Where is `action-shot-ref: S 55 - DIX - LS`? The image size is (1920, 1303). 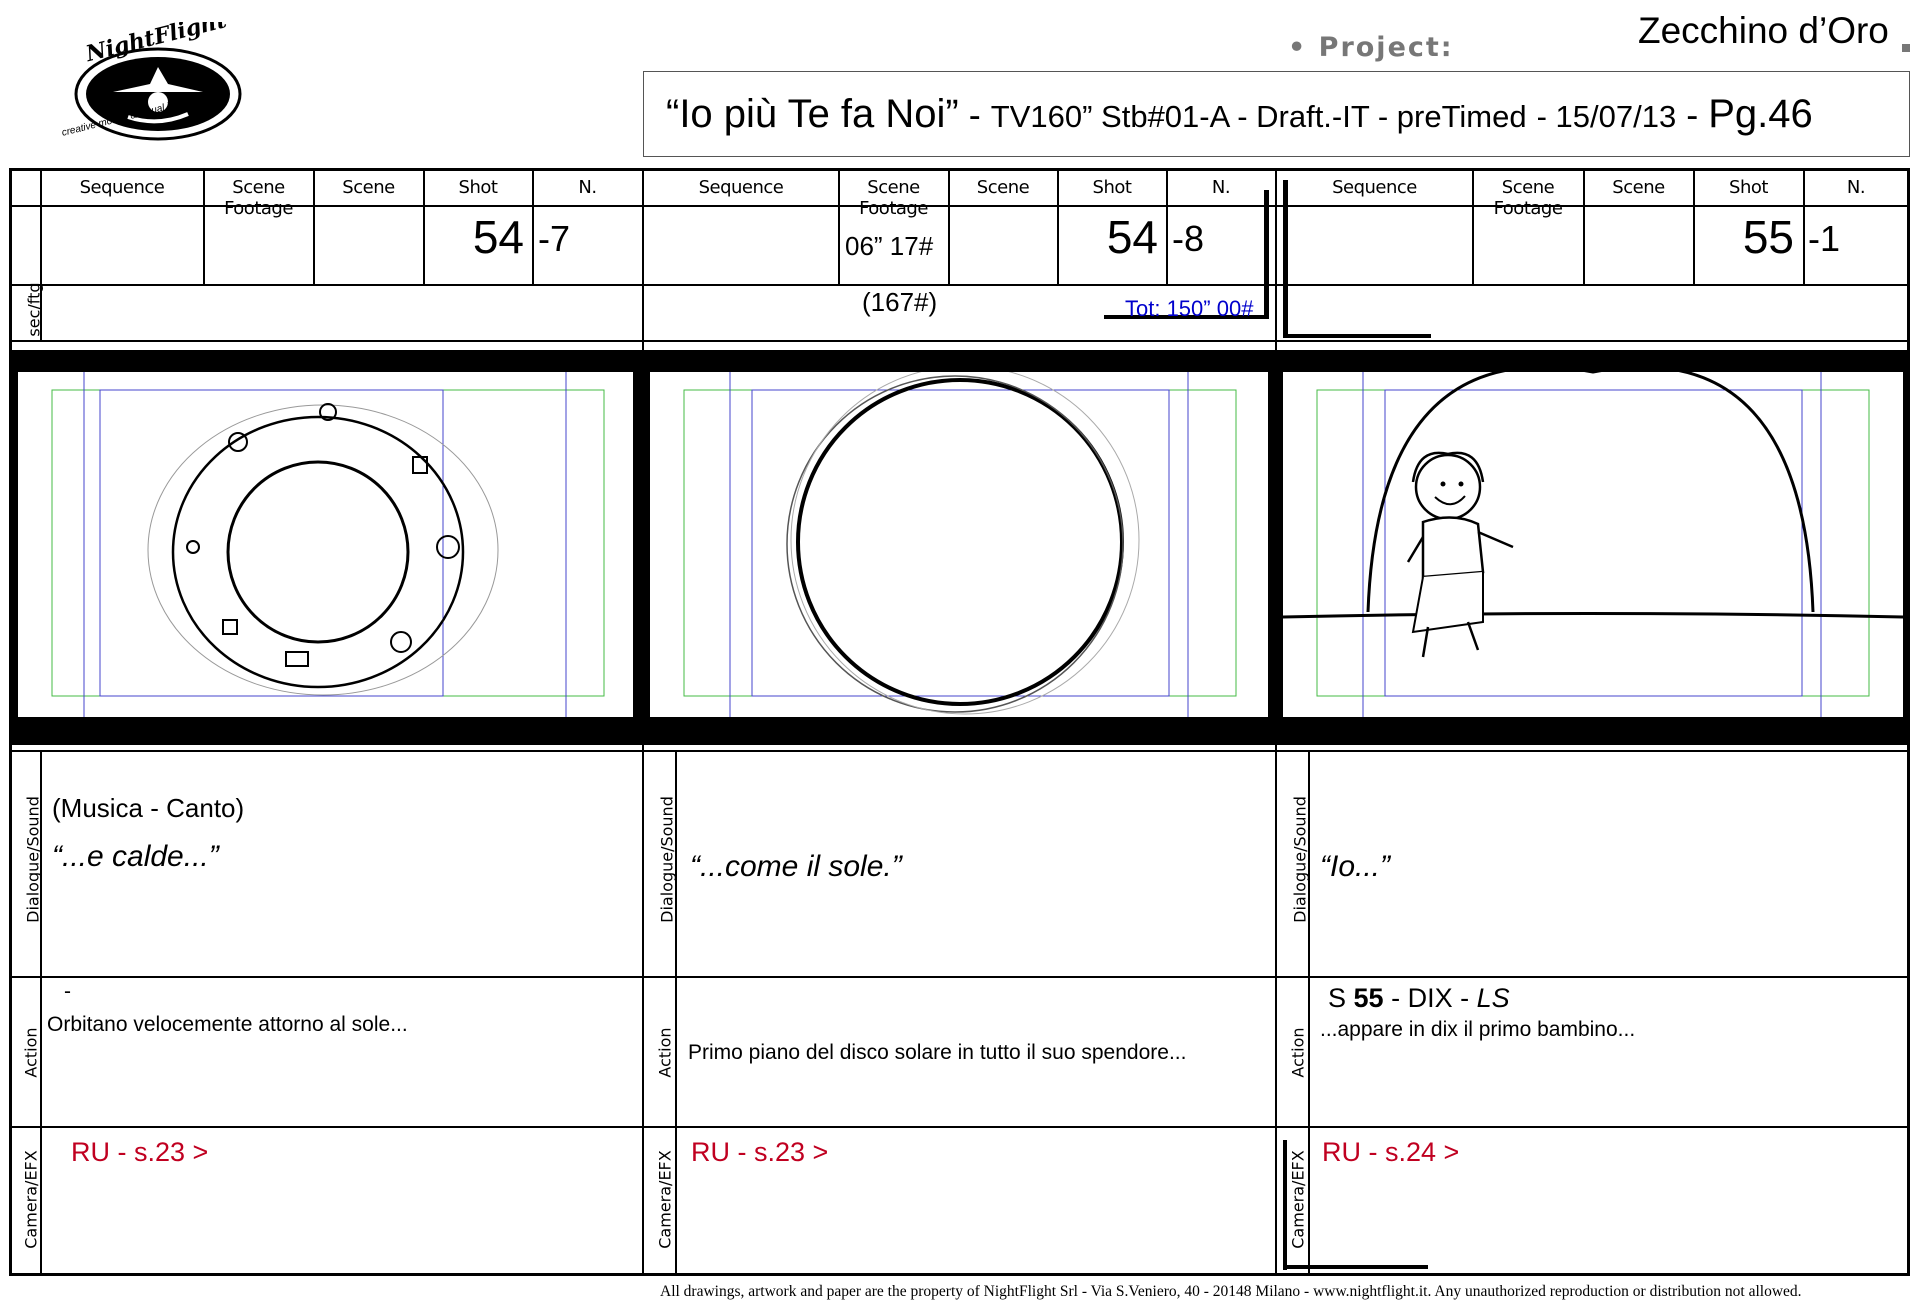 action-shot-ref: S 55 - DIX - LS is located at coordinates (1419, 998).